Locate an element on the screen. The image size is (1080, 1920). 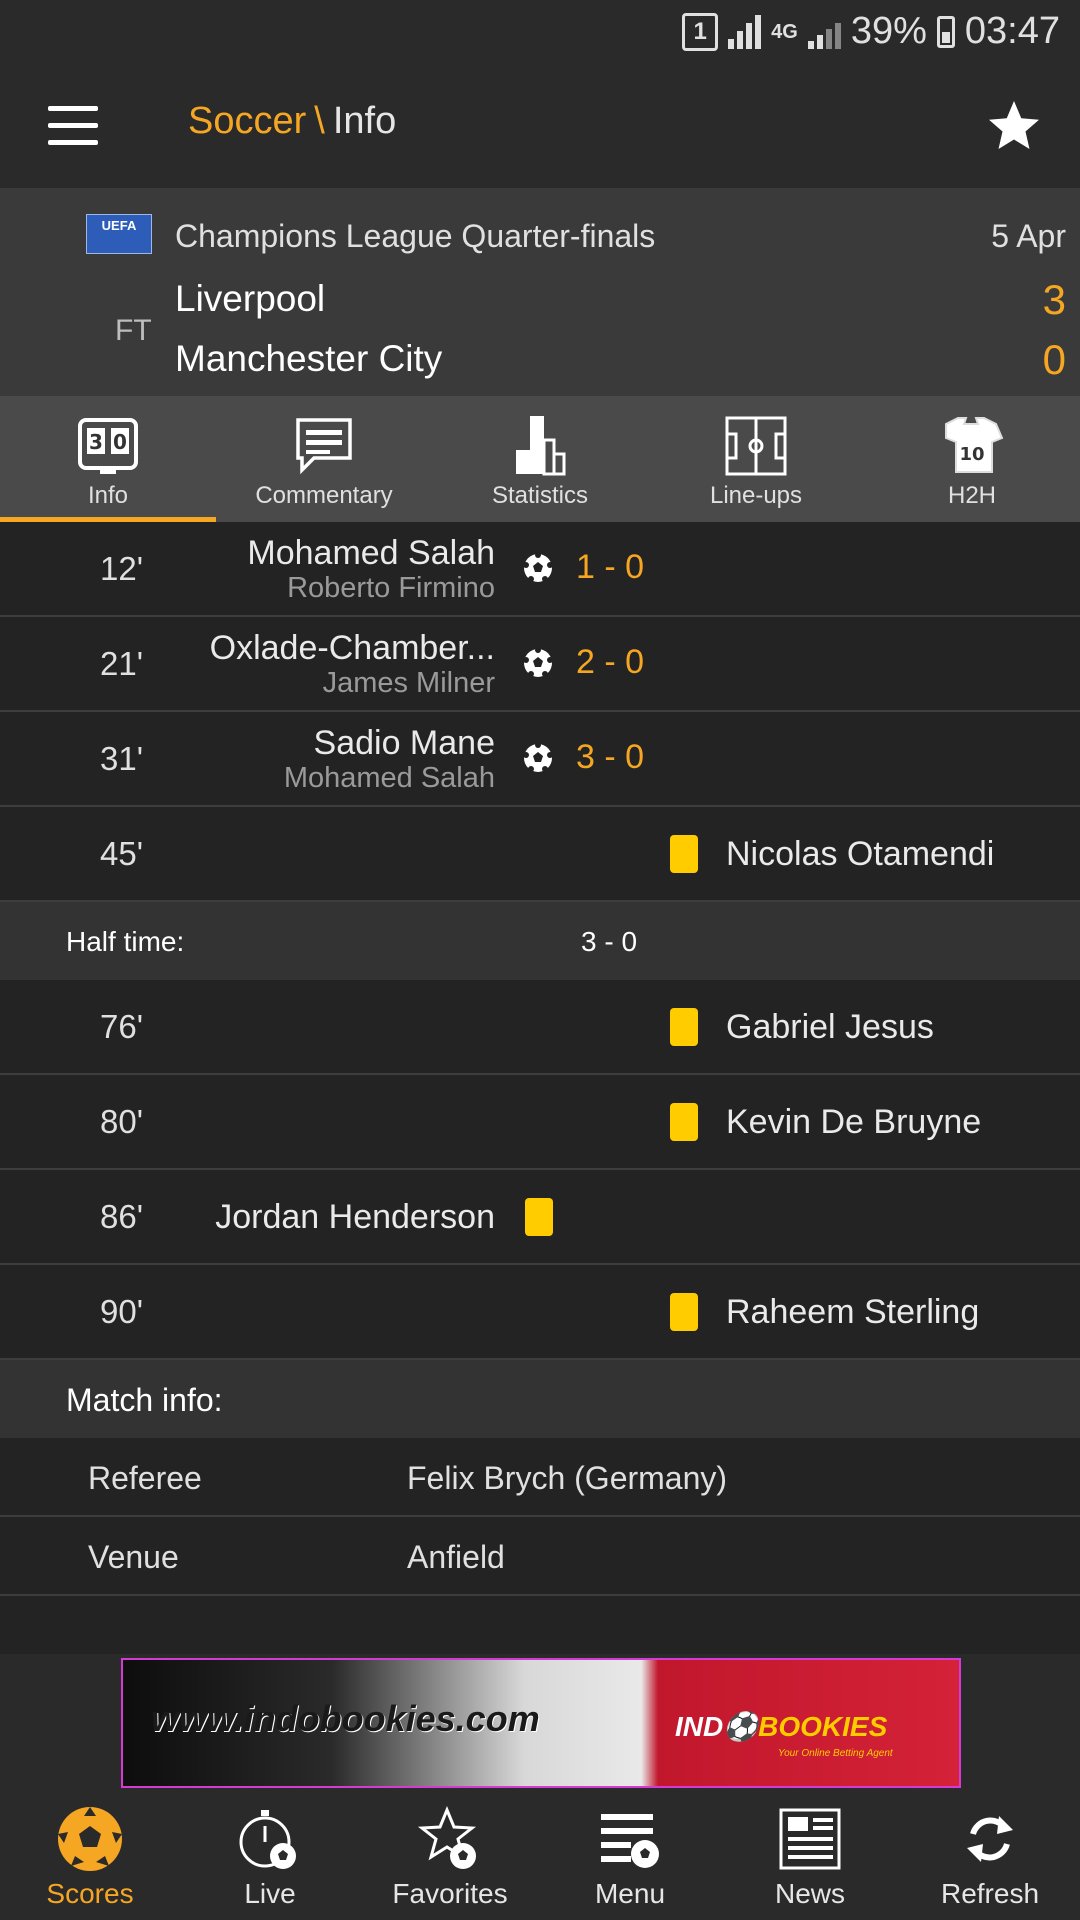
match-tabs: 3 0 Info Commentary Statistics Line-ups is located at coordinates (540, 459).